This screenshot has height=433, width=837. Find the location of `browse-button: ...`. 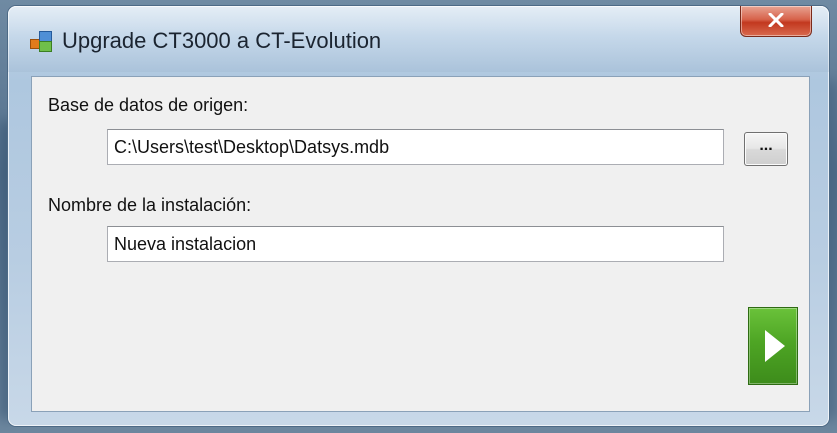

browse-button: ... is located at coordinates (766, 149).